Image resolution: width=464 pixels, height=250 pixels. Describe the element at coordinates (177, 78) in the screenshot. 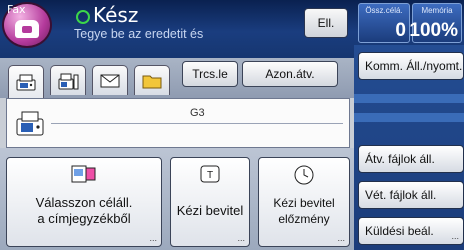

I see `destination-type-tabs: Trcs.le Azon.átv.` at that location.